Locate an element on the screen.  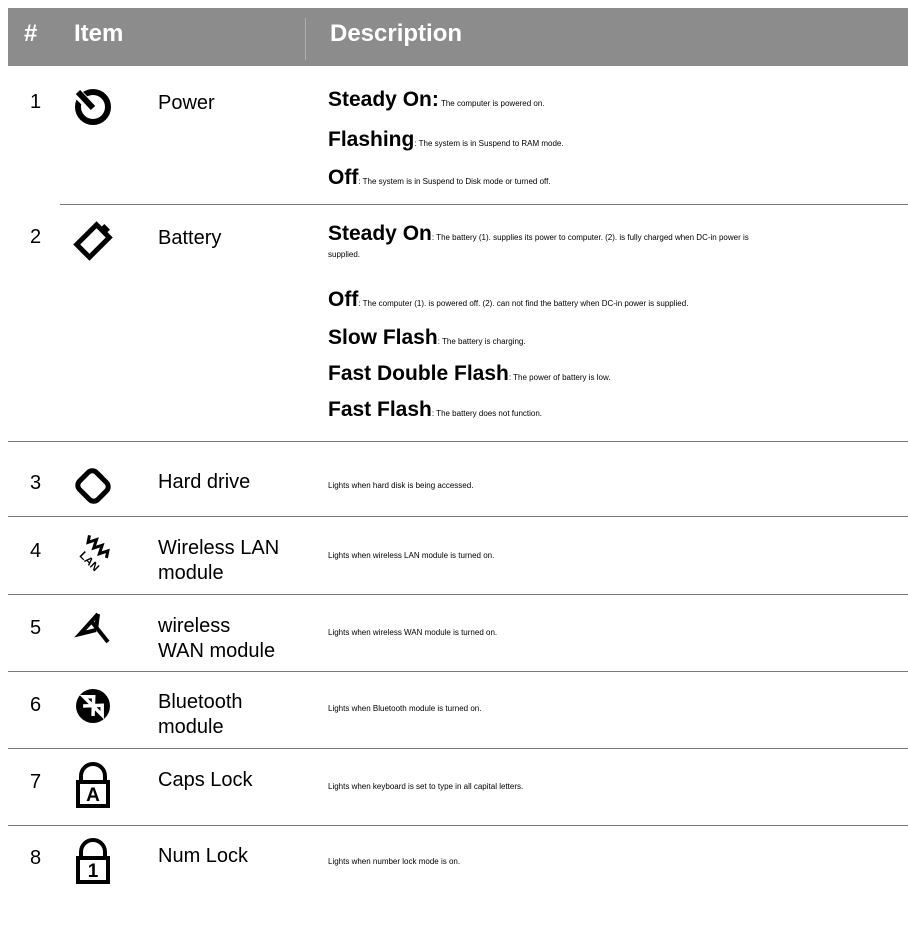
row-number: 6 is located at coordinates (36, 705).